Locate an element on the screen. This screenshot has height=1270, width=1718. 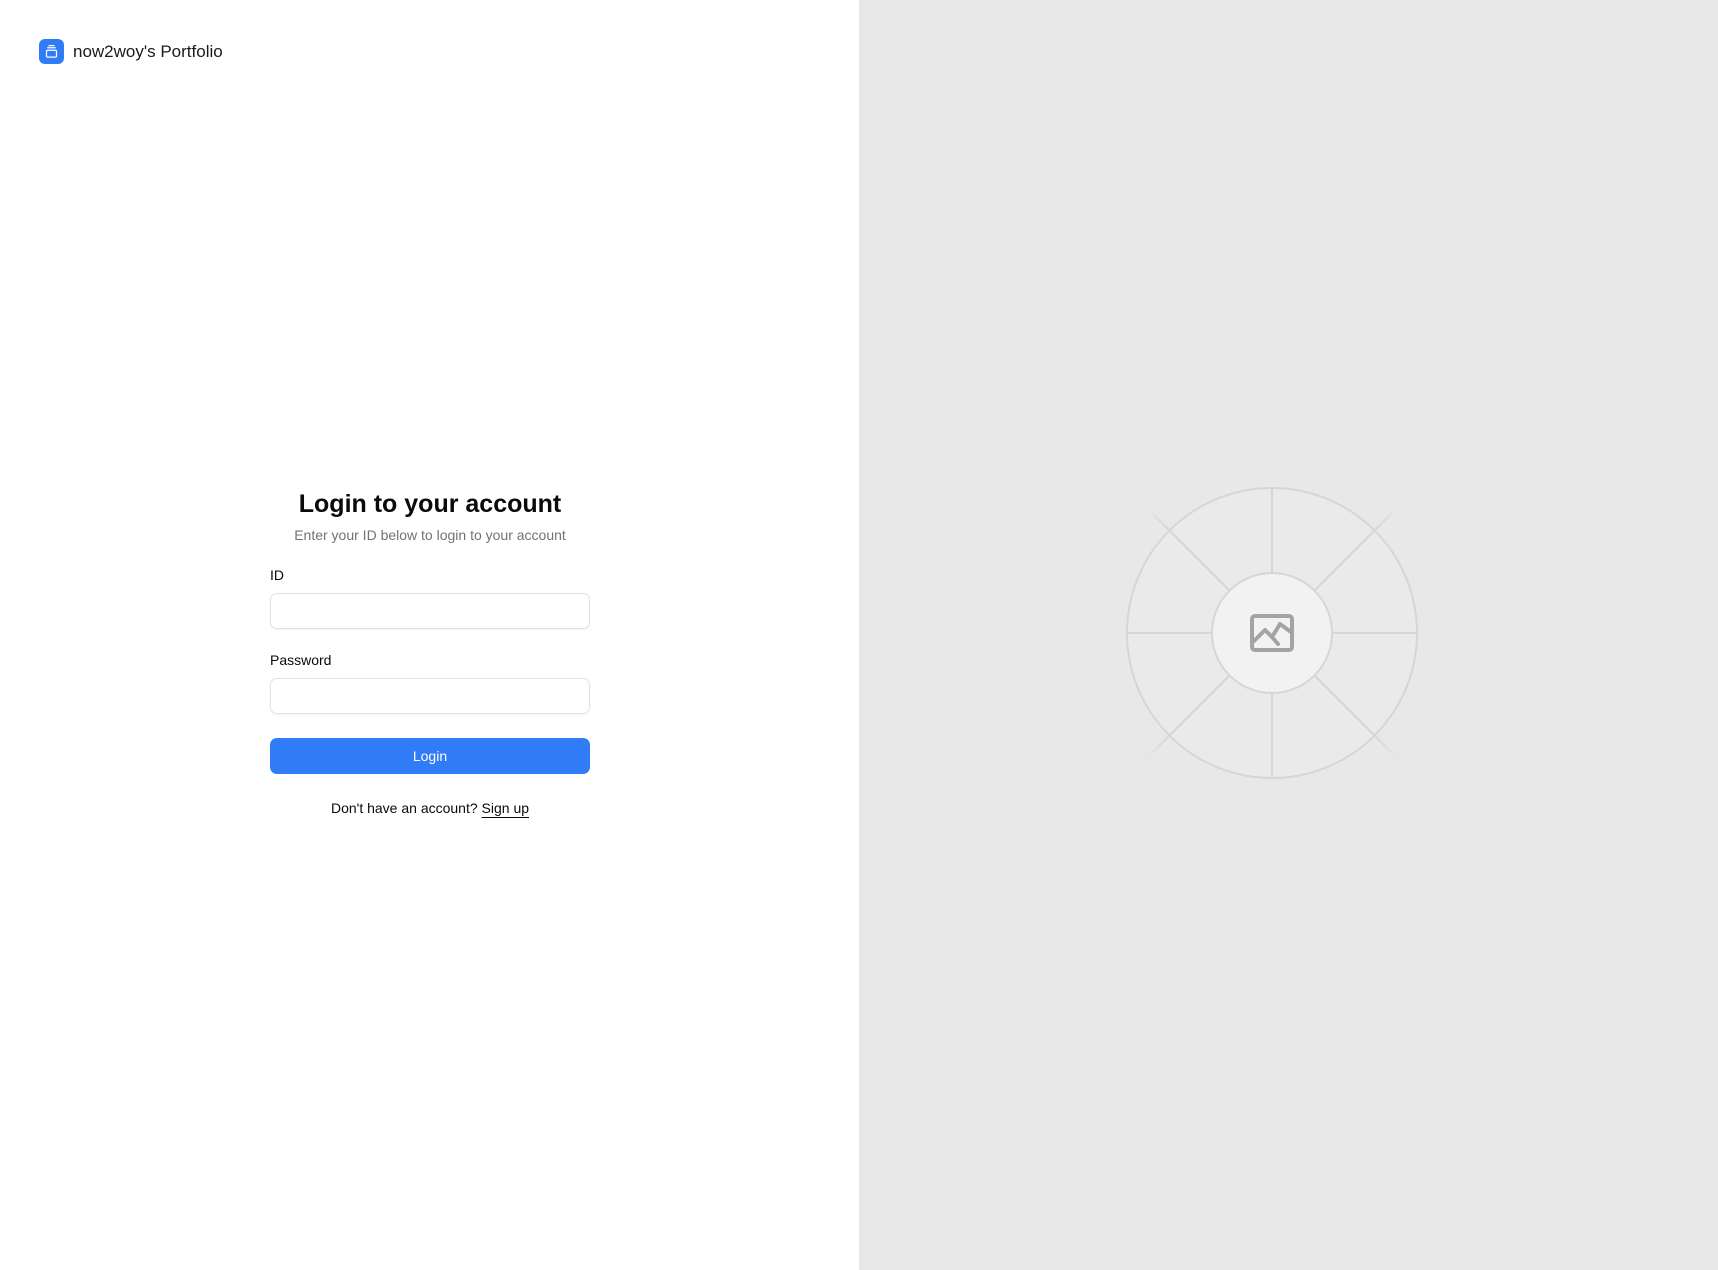
password-label: Password is located at coordinates (301, 660).